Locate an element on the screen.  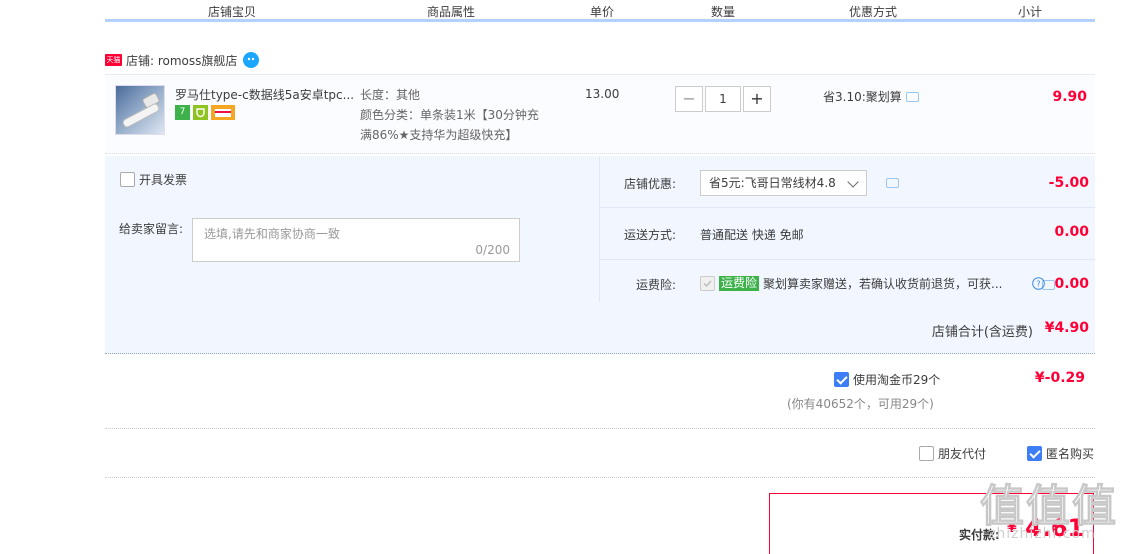
shop-discount-amount: -5.00 is located at coordinates (1068, 183).